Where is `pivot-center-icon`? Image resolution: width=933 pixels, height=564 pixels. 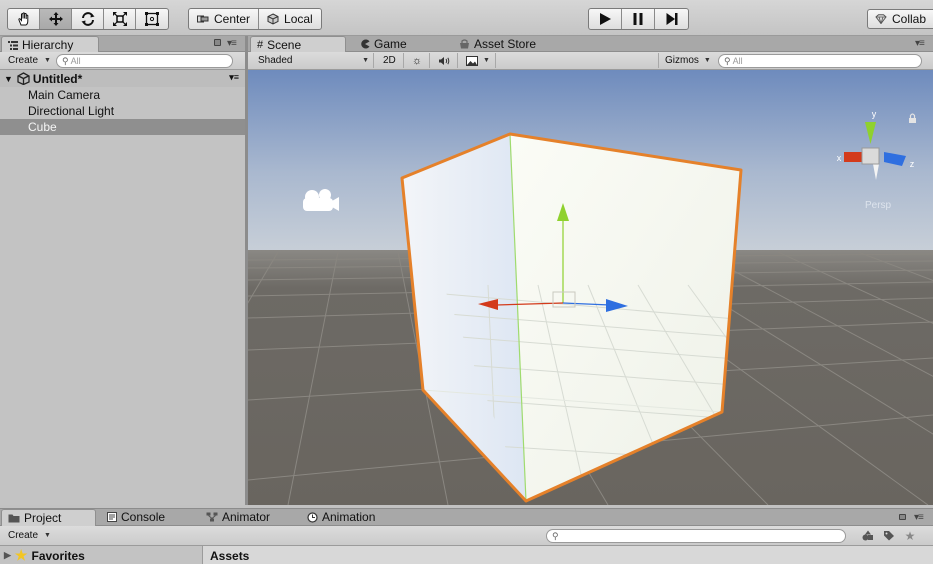
pivot-center-icon is located at coordinates (203, 19).